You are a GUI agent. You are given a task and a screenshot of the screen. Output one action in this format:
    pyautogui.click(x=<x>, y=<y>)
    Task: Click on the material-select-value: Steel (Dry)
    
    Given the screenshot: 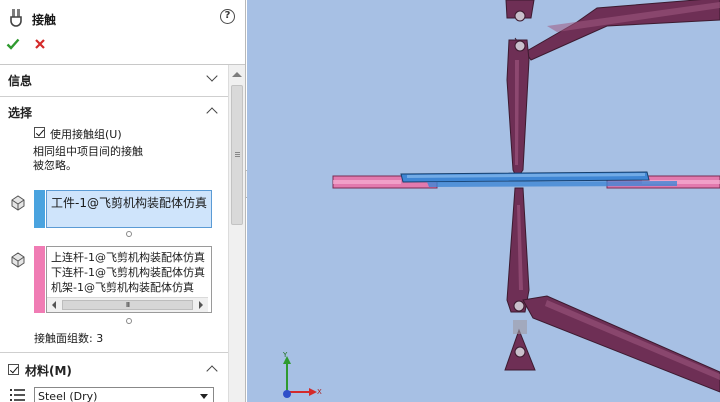 What is the action you would take?
    pyautogui.click(x=68, y=396)
    